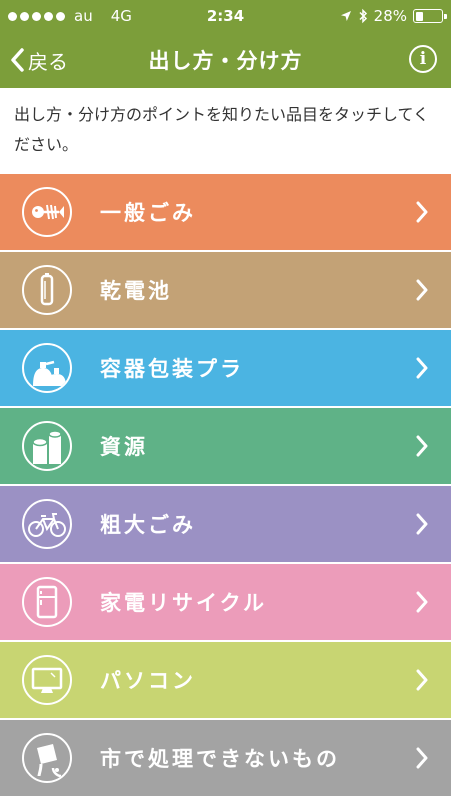 This screenshot has width=451, height=800. I want to click on category-label: 家電リサイクル, so click(183, 603).